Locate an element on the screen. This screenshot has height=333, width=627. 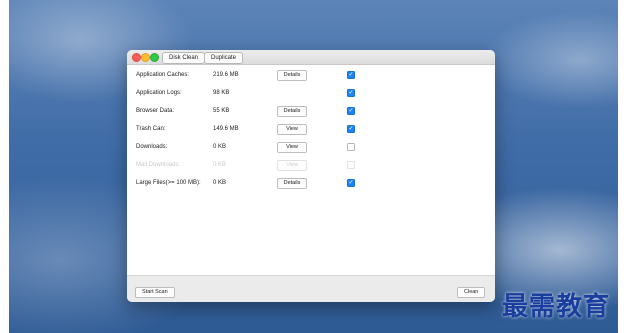
list-item-mail-downloads: Mail Downloads: 0 KB View is located at coordinates (311, 165).